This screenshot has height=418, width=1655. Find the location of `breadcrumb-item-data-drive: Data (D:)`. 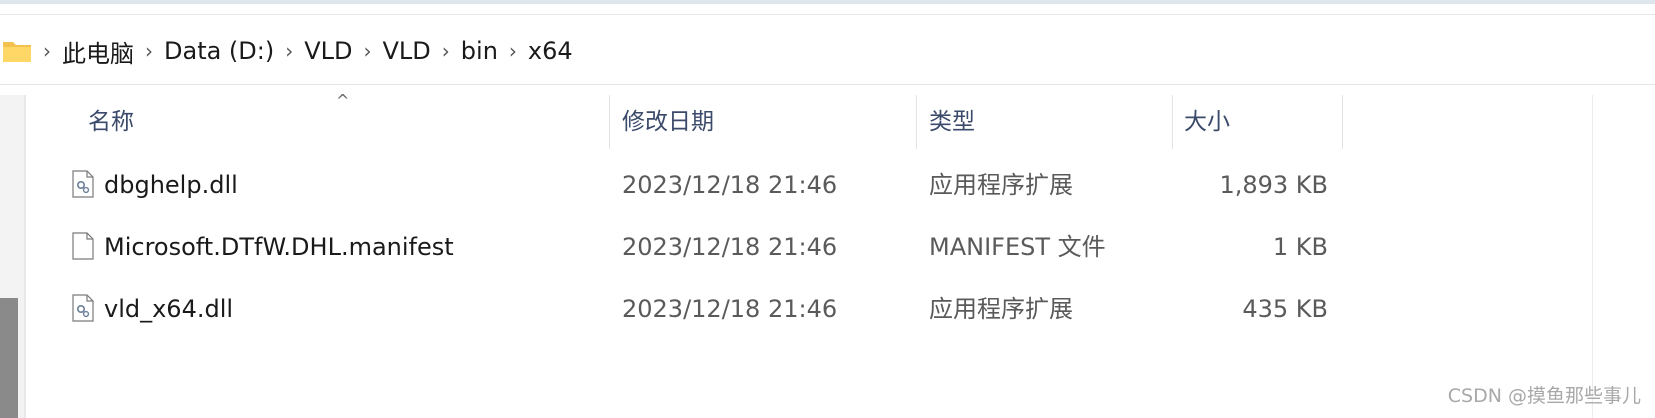

breadcrumb-item-data-drive: Data (D:) is located at coordinates (219, 51).